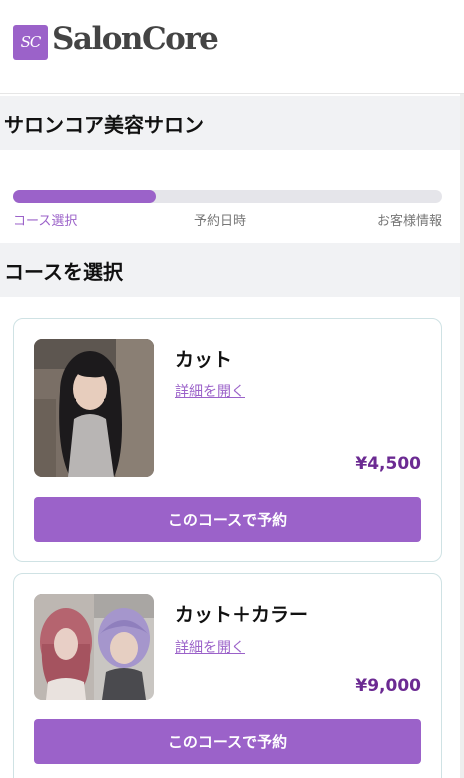  What do you see at coordinates (104, 125) in the screenshot?
I see `salon-name: サロンコア美容サロン` at bounding box center [104, 125].